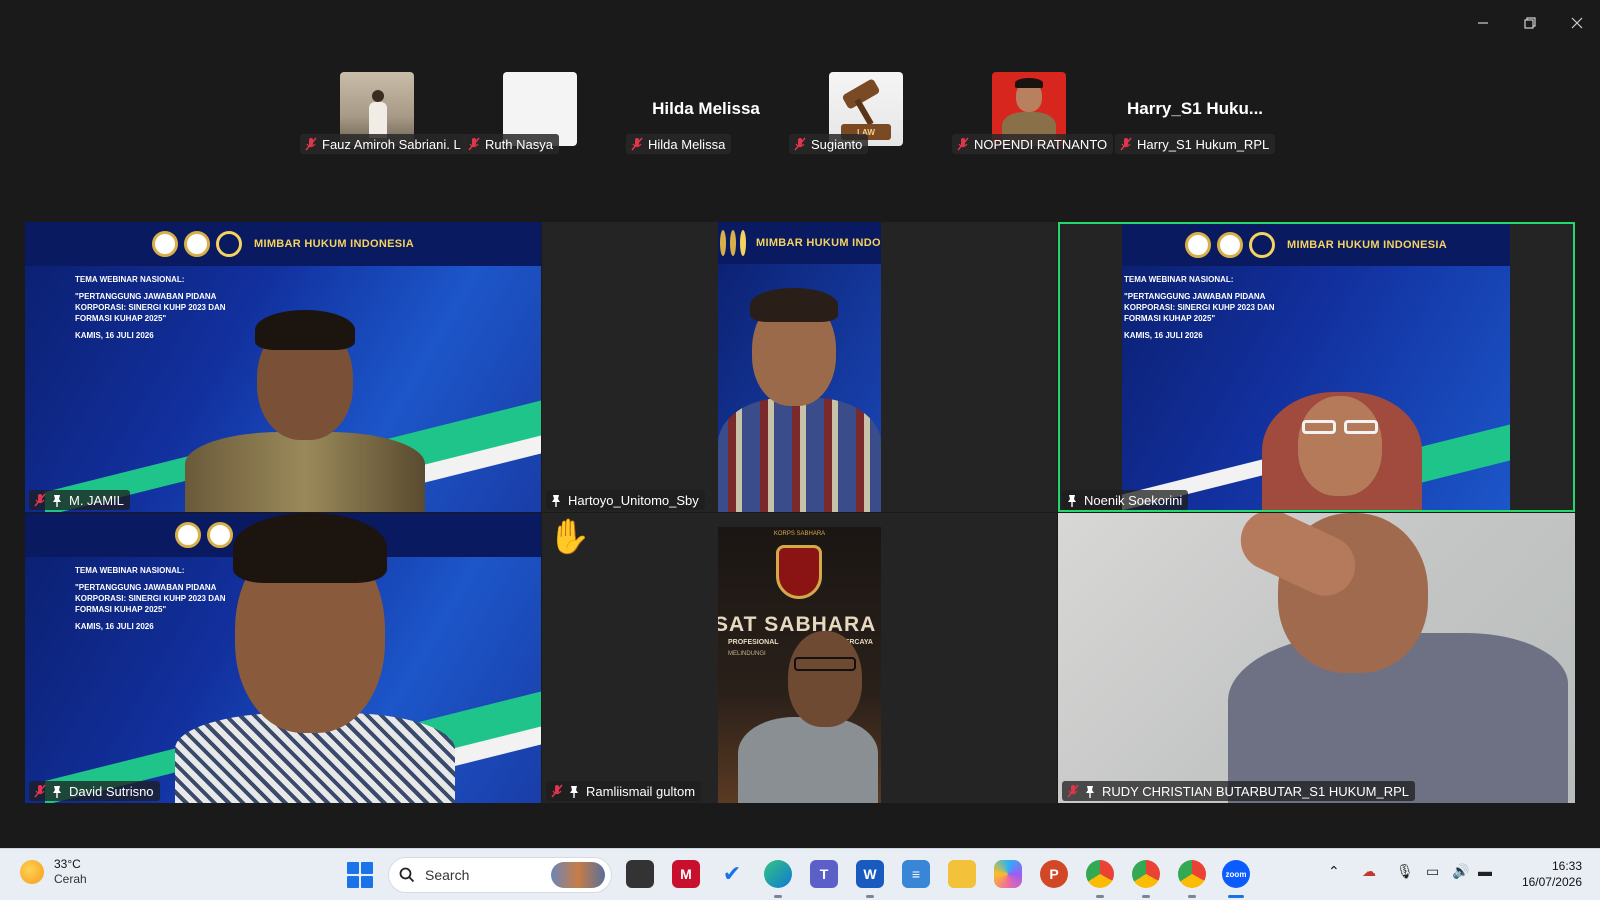 This screenshot has height=900, width=1600. What do you see at coordinates (543, 117) in the screenshot?
I see `strip-participant: Ruth Nasya` at bounding box center [543, 117].